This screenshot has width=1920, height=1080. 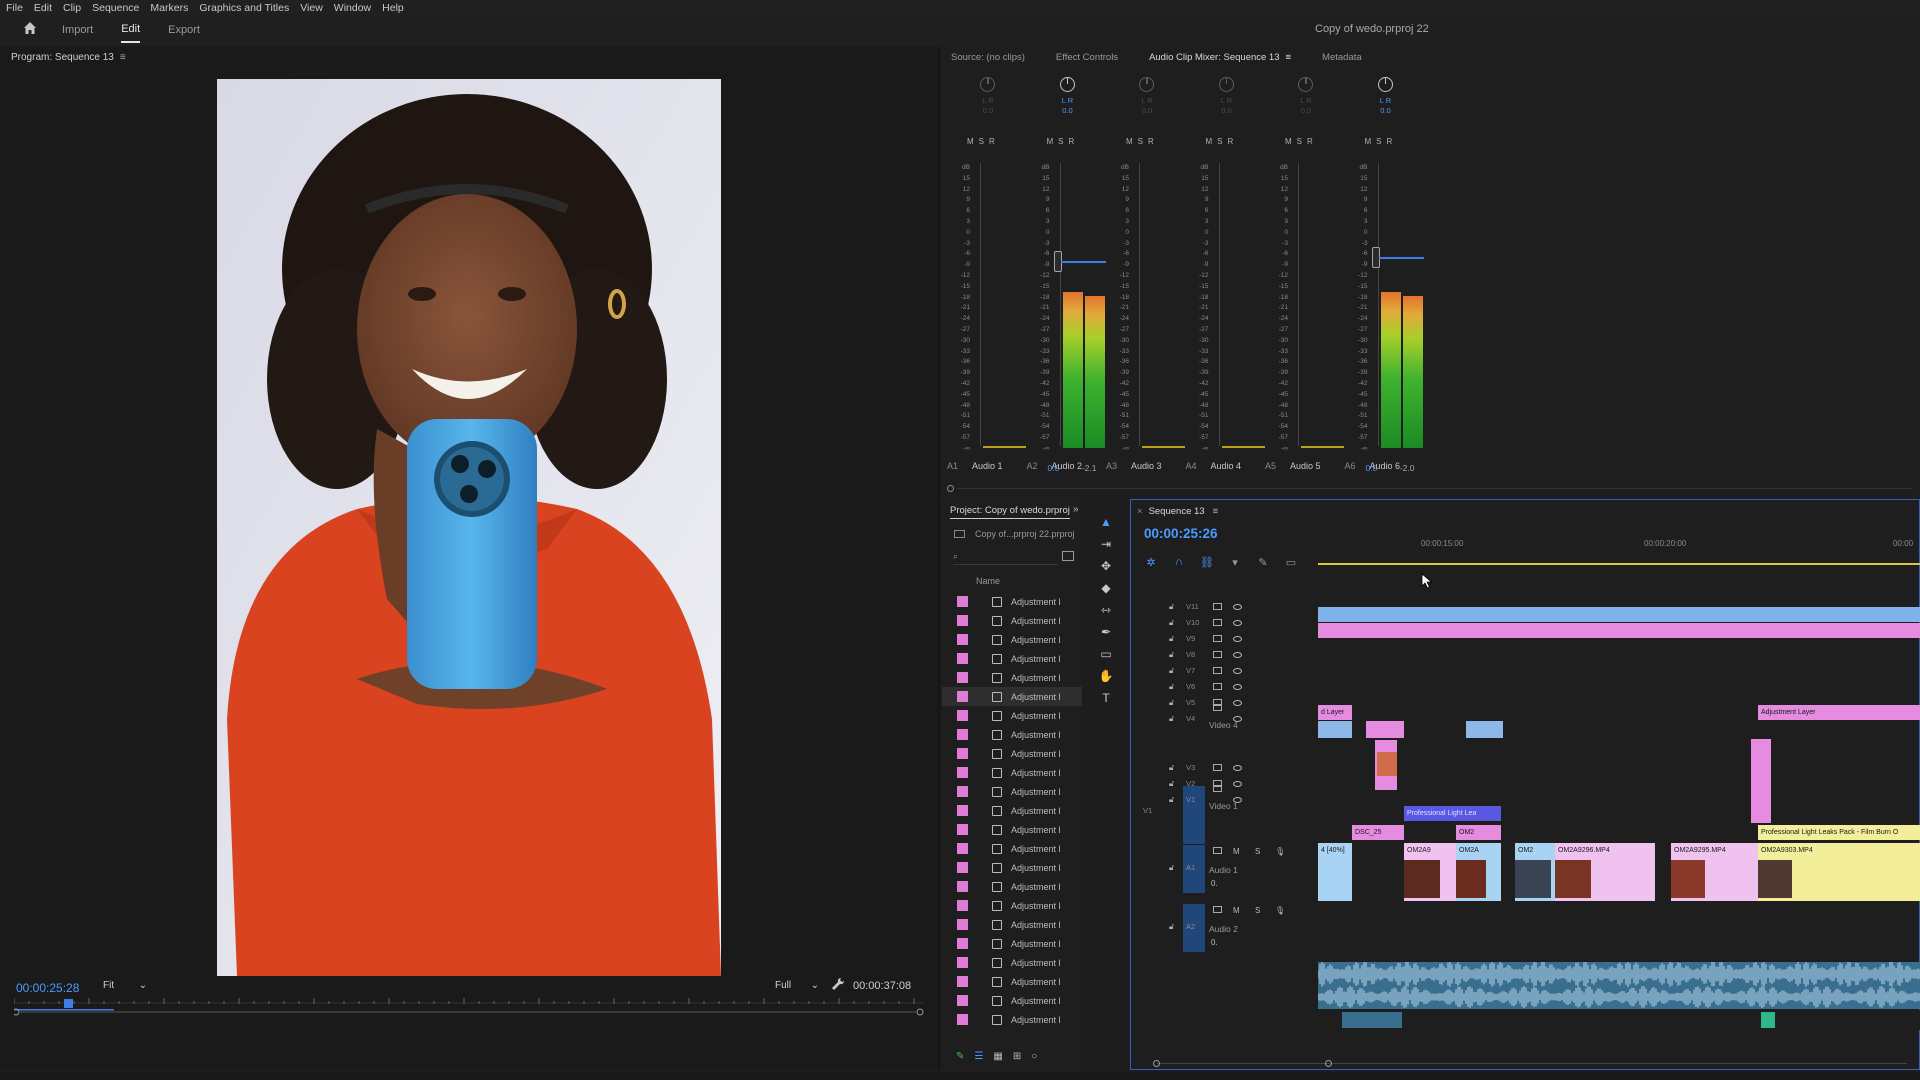 What do you see at coordinates (184, 30) in the screenshot?
I see `workspace-tab-export: Export` at bounding box center [184, 30].